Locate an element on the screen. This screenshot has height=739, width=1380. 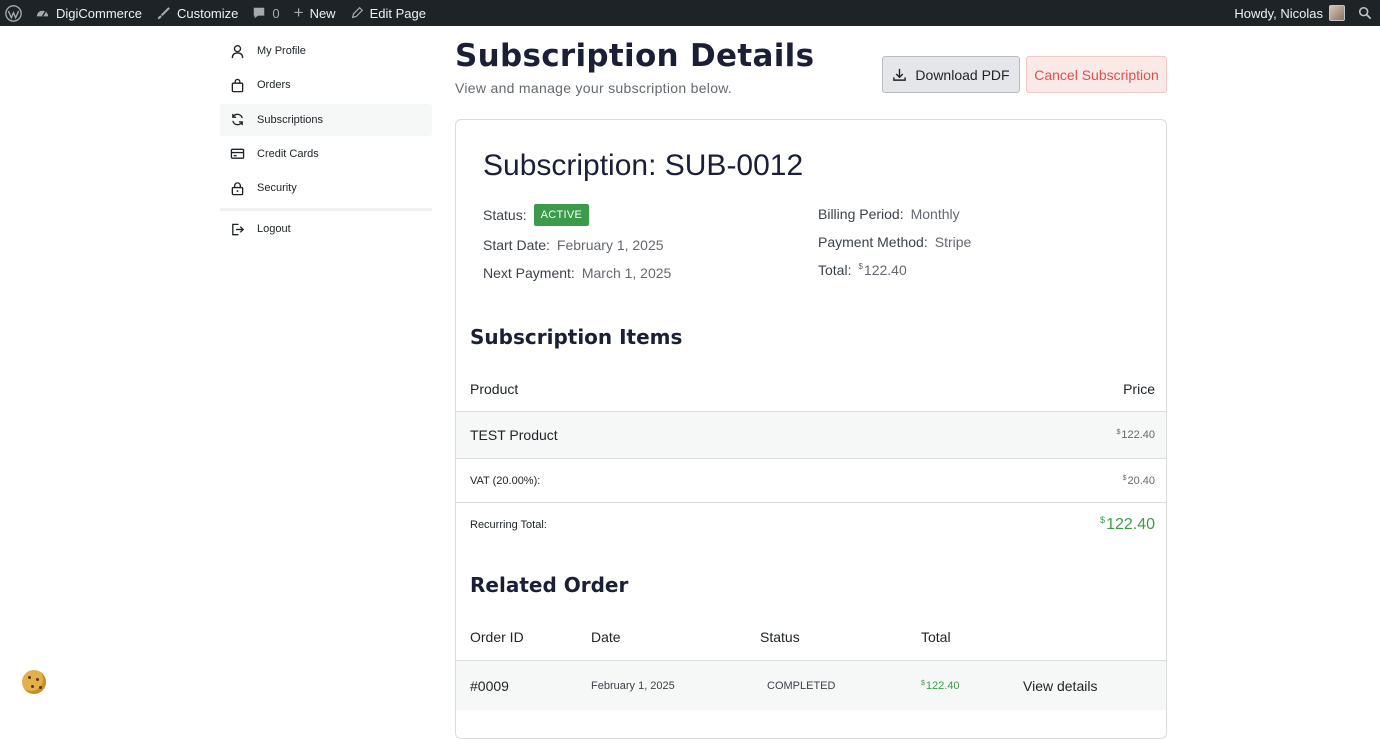
col-date-header: Date is located at coordinates (606, 637).